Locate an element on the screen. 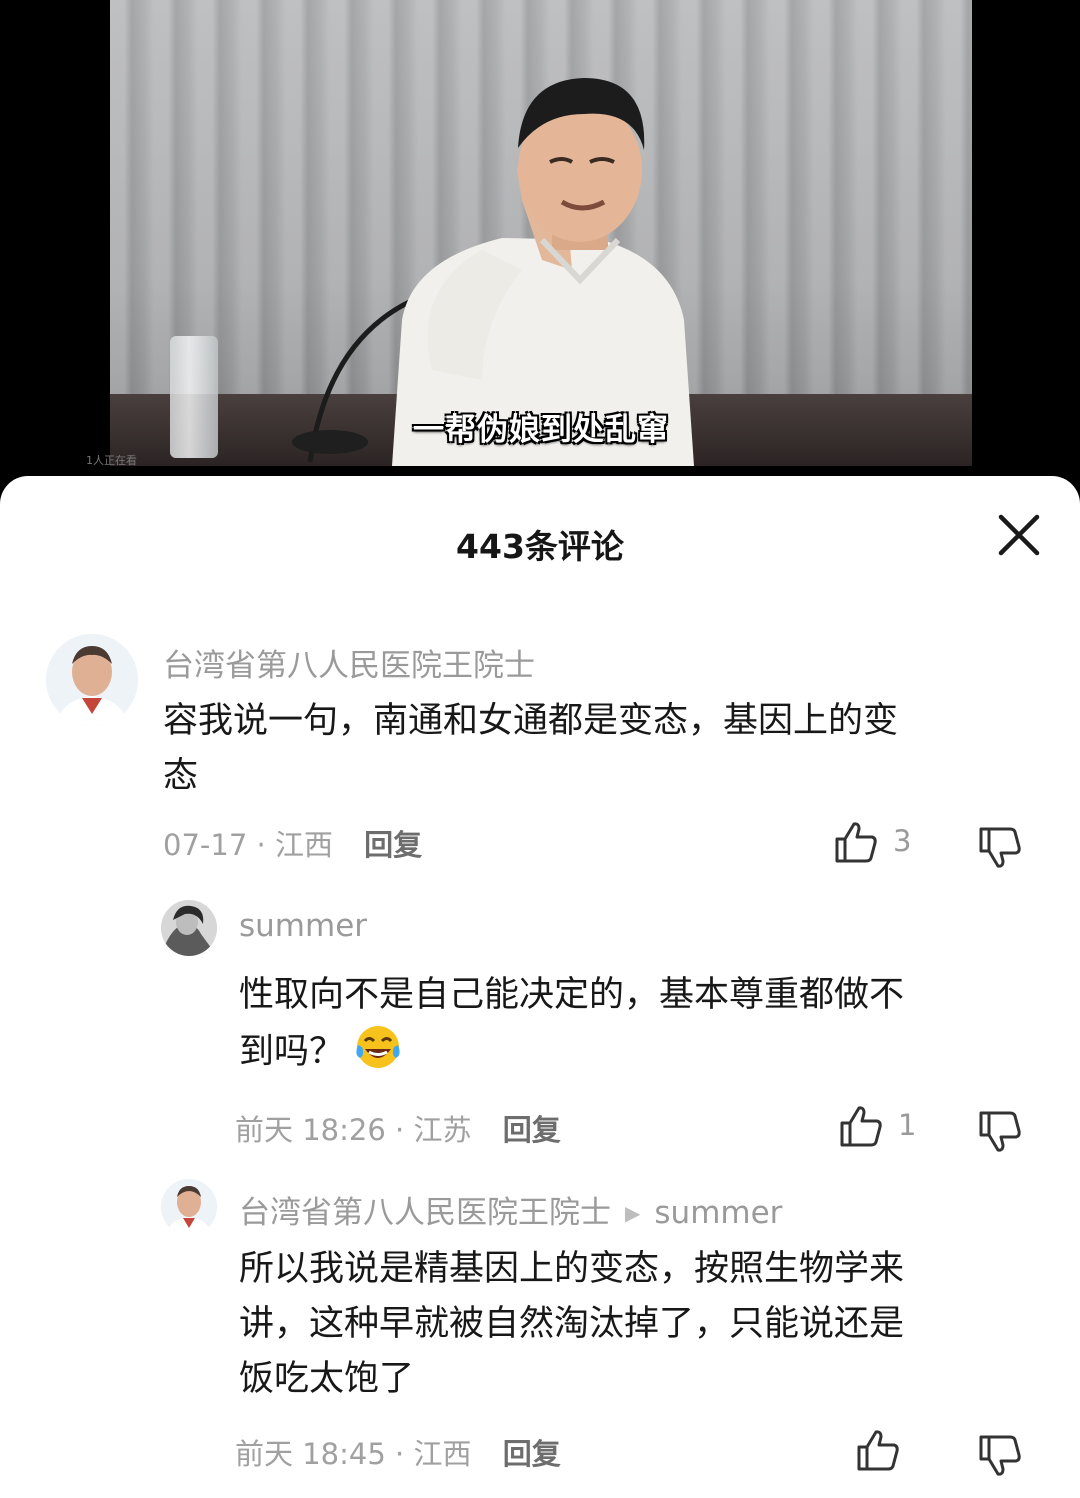 Image resolution: width=1080 pixels, height=1498 pixels. watching-count: 1人正在看 is located at coordinates (111, 460).